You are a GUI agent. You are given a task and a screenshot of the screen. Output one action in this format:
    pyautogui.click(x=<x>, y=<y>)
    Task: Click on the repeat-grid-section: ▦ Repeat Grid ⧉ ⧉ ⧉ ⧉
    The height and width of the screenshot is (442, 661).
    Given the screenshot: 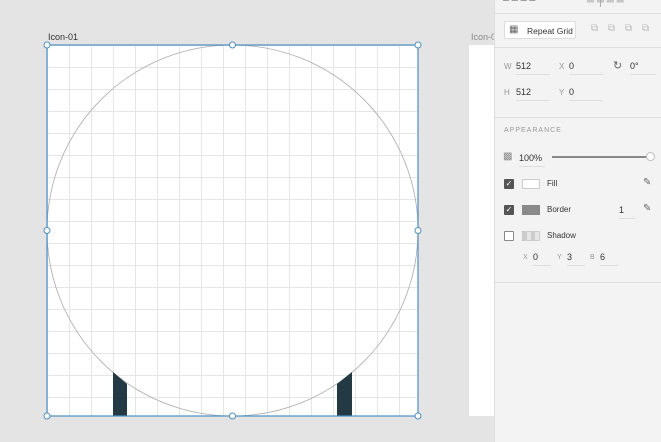 What is the action you would take?
    pyautogui.click(x=578, y=31)
    